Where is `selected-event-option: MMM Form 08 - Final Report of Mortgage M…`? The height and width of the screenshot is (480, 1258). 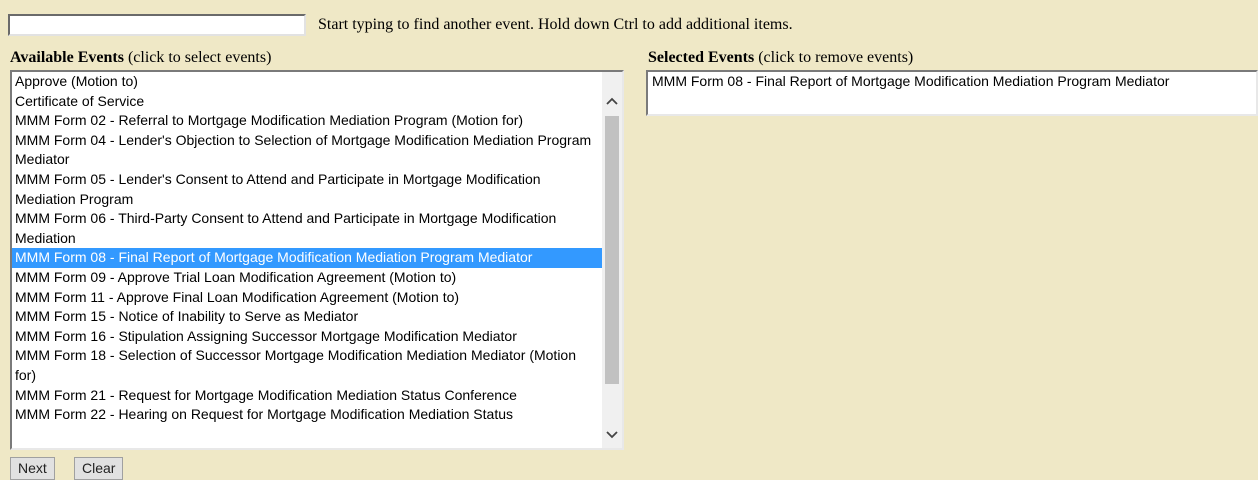 selected-event-option: MMM Form 08 - Final Report of Mortgage M… is located at coordinates (952, 81).